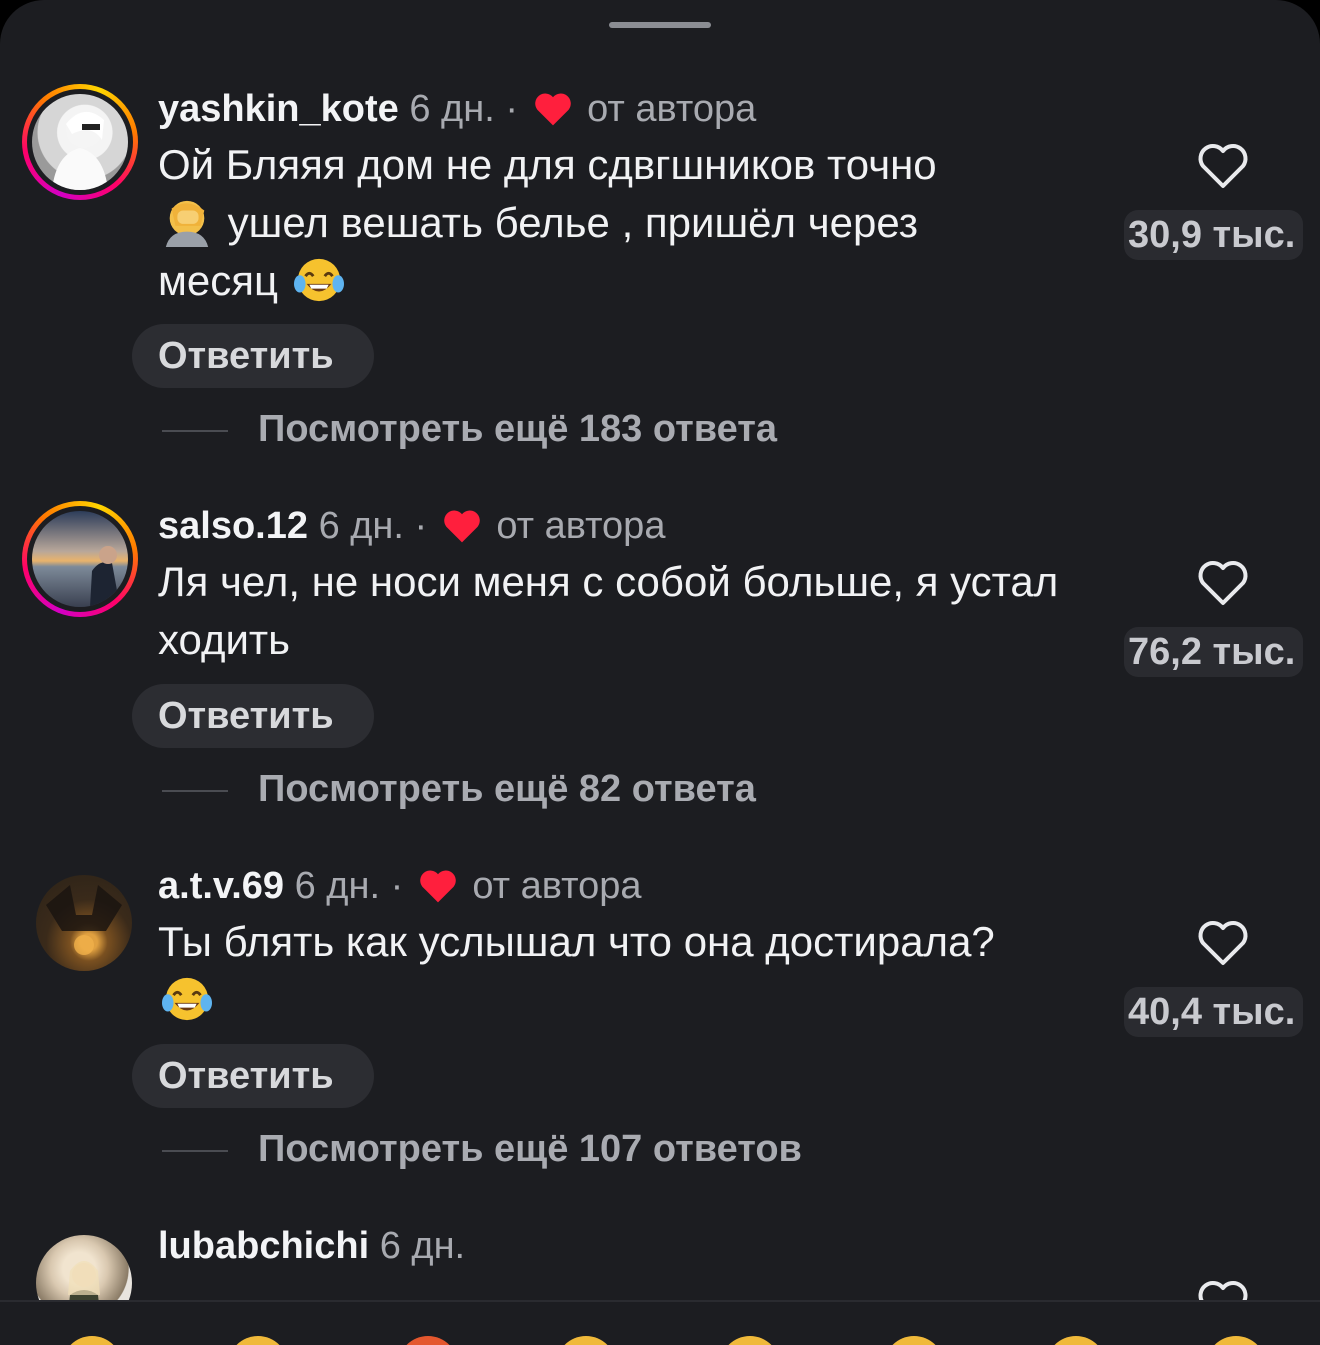 The height and width of the screenshot is (1345, 1320). Describe the element at coordinates (469, 429) in the screenshot. I see `view-more-replies: Посмотреть ещё 183 ответа` at that location.